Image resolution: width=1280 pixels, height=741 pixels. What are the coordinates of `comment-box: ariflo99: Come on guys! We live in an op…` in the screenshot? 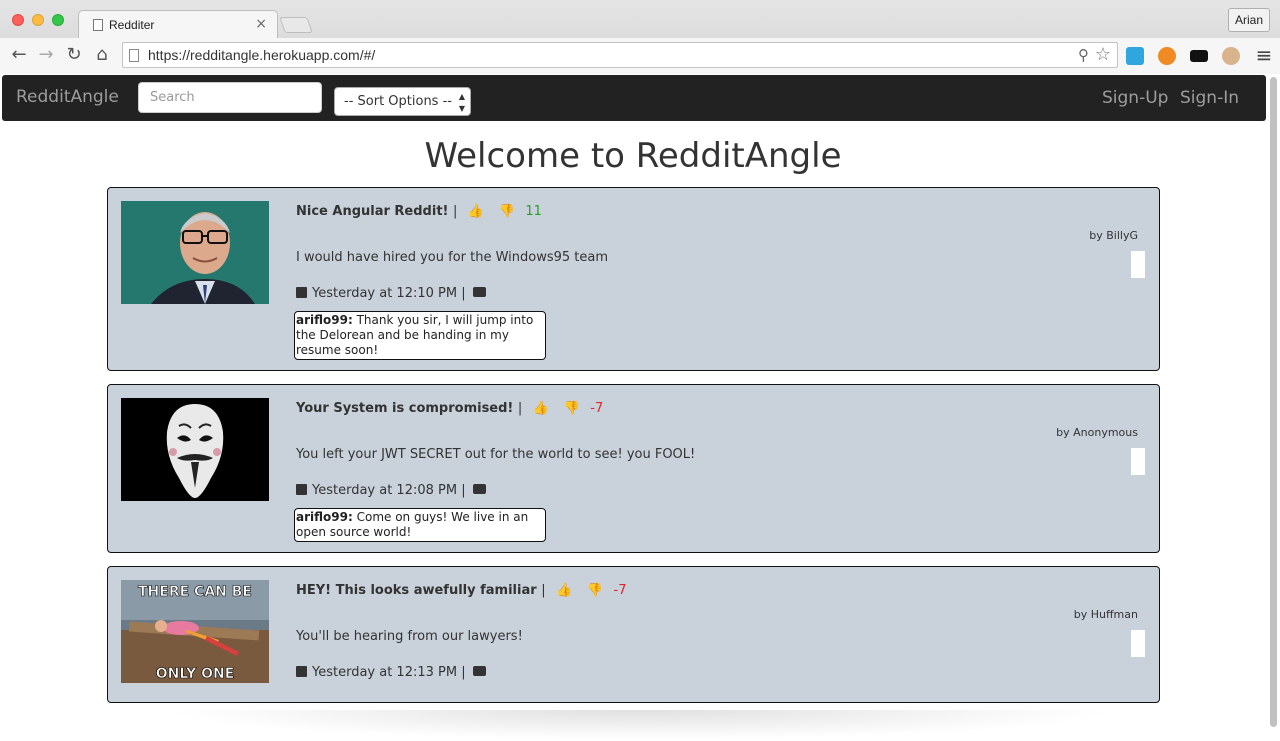 It's located at (420, 525).